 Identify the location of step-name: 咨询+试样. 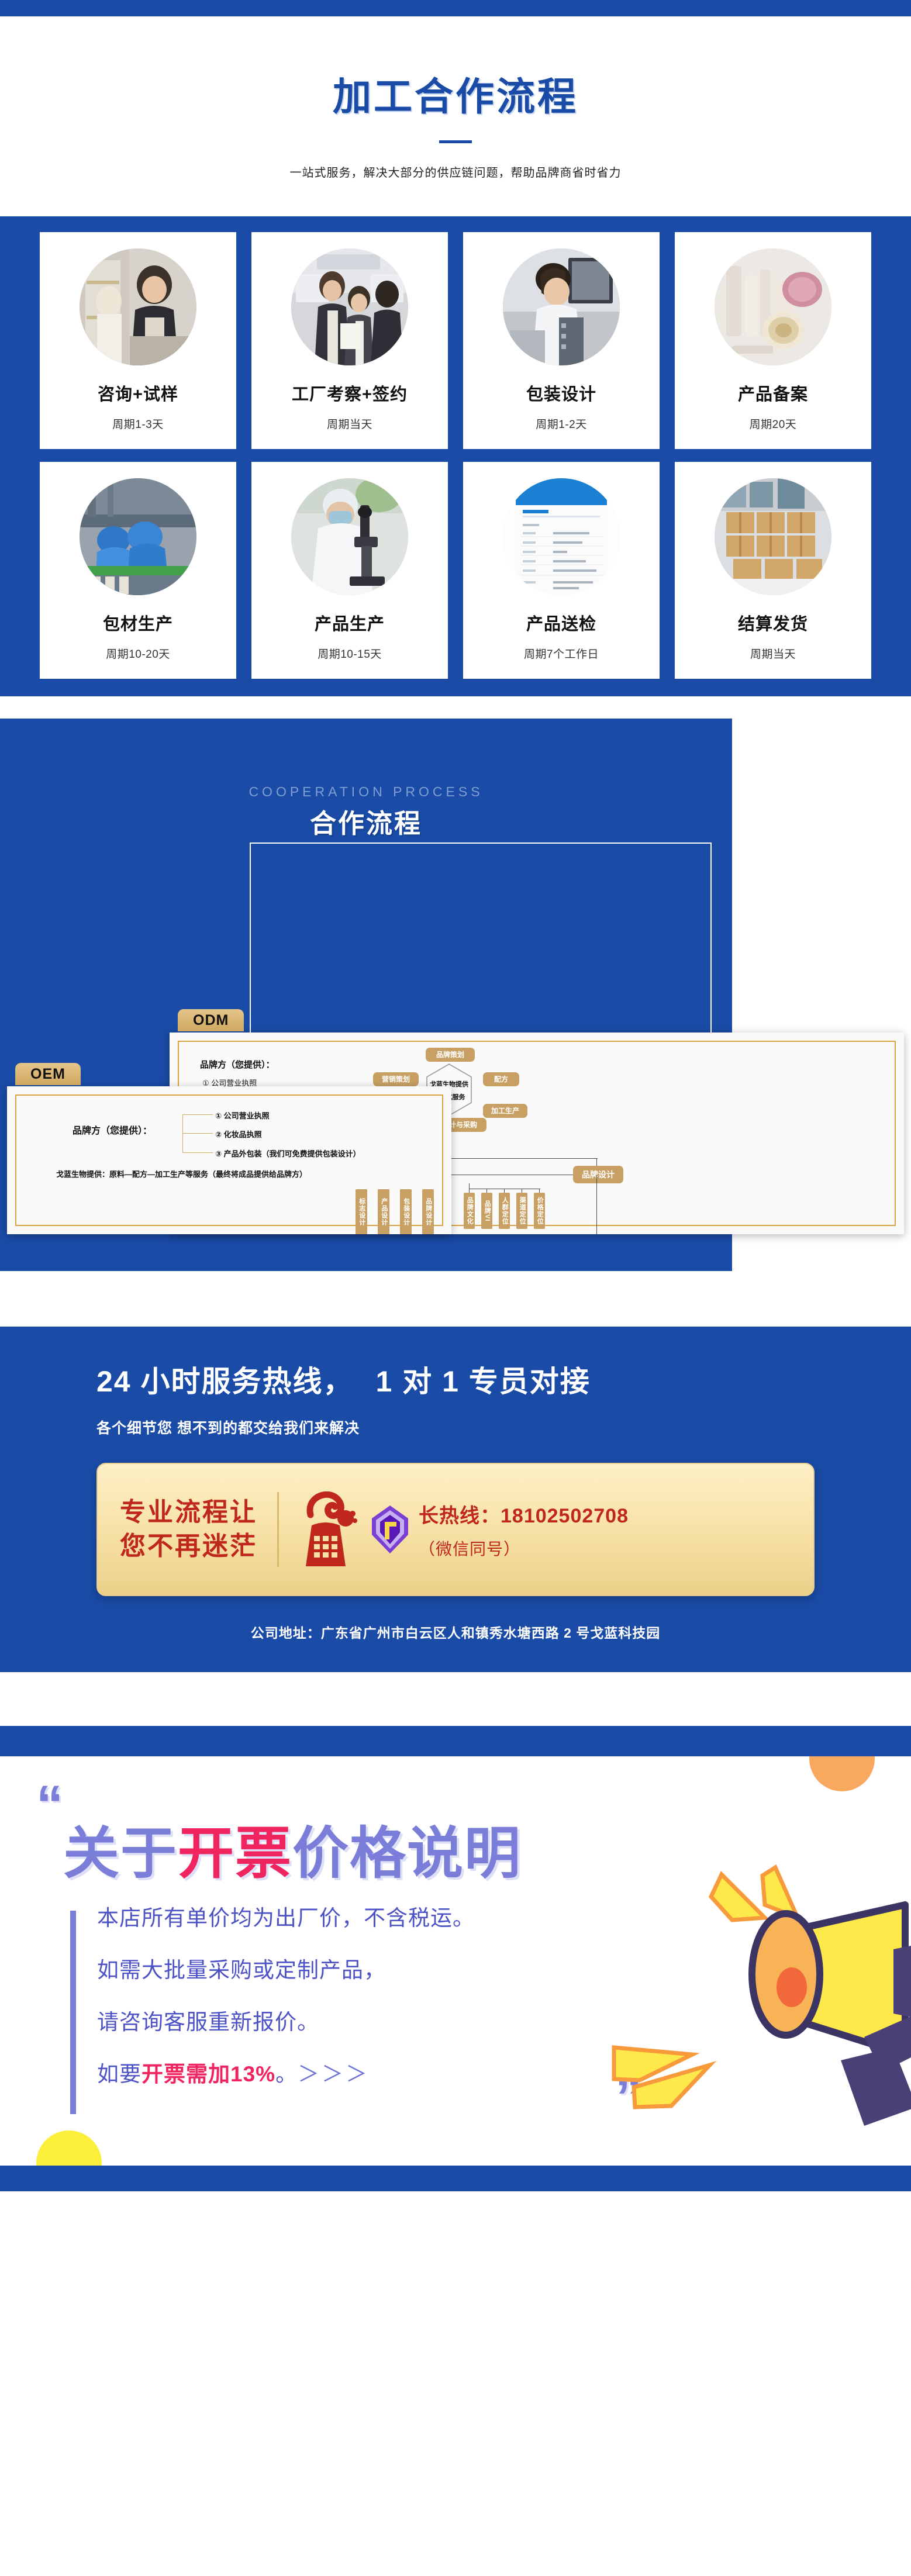
(138, 394).